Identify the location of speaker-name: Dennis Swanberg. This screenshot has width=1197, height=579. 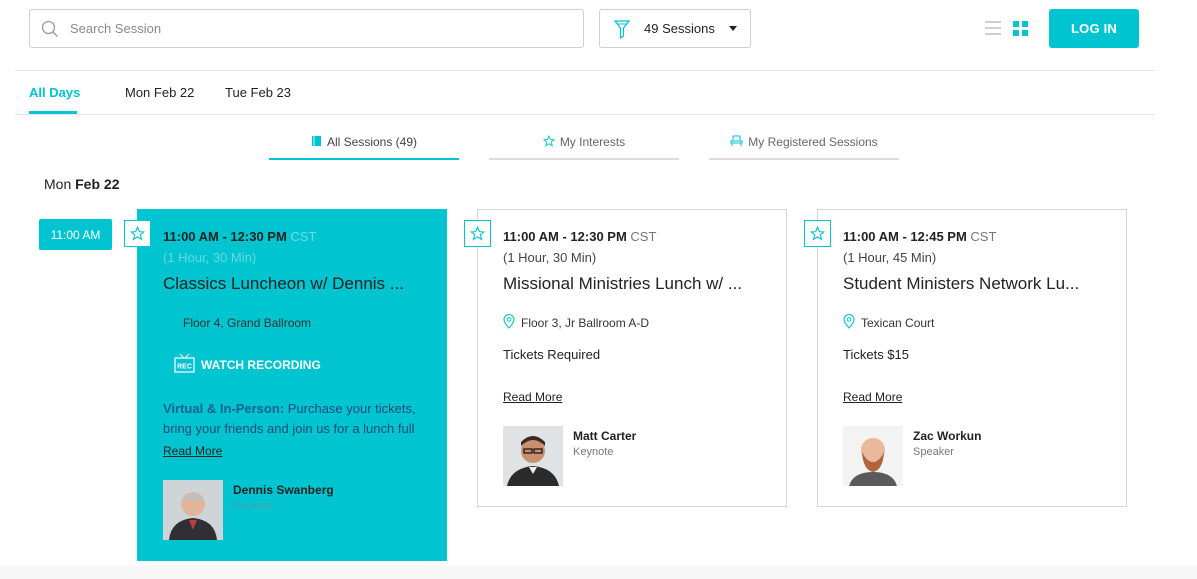
(283, 490).